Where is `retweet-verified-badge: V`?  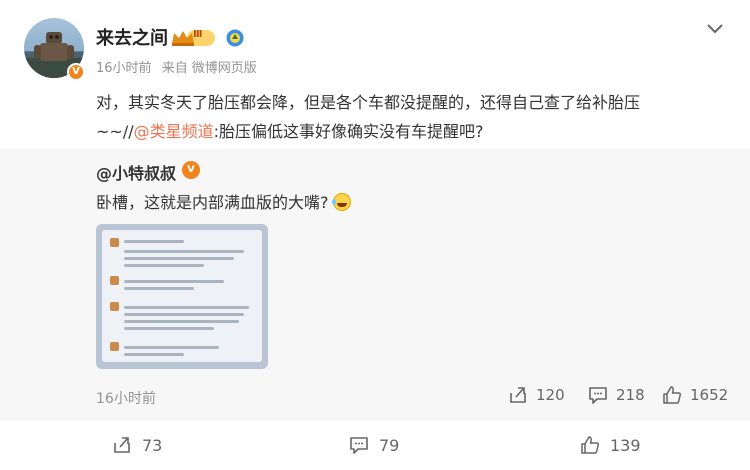 retweet-verified-badge: V is located at coordinates (191, 170).